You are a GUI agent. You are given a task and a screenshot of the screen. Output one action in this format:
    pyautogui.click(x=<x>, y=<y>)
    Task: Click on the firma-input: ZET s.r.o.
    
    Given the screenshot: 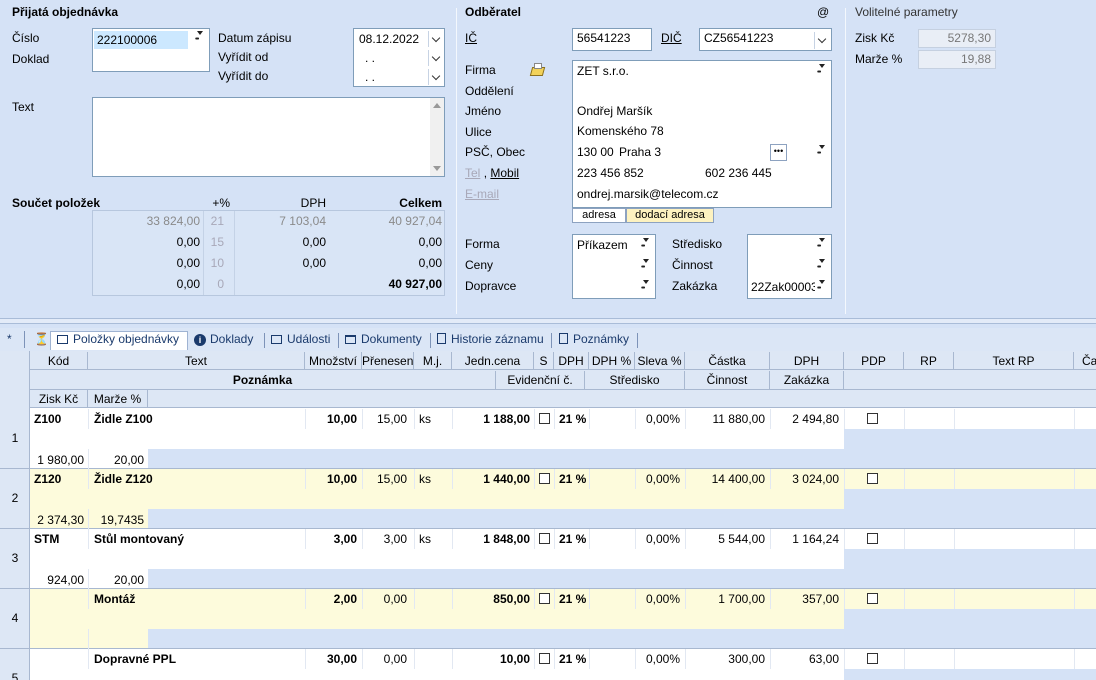 What is the action you would take?
    pyautogui.click(x=603, y=71)
    